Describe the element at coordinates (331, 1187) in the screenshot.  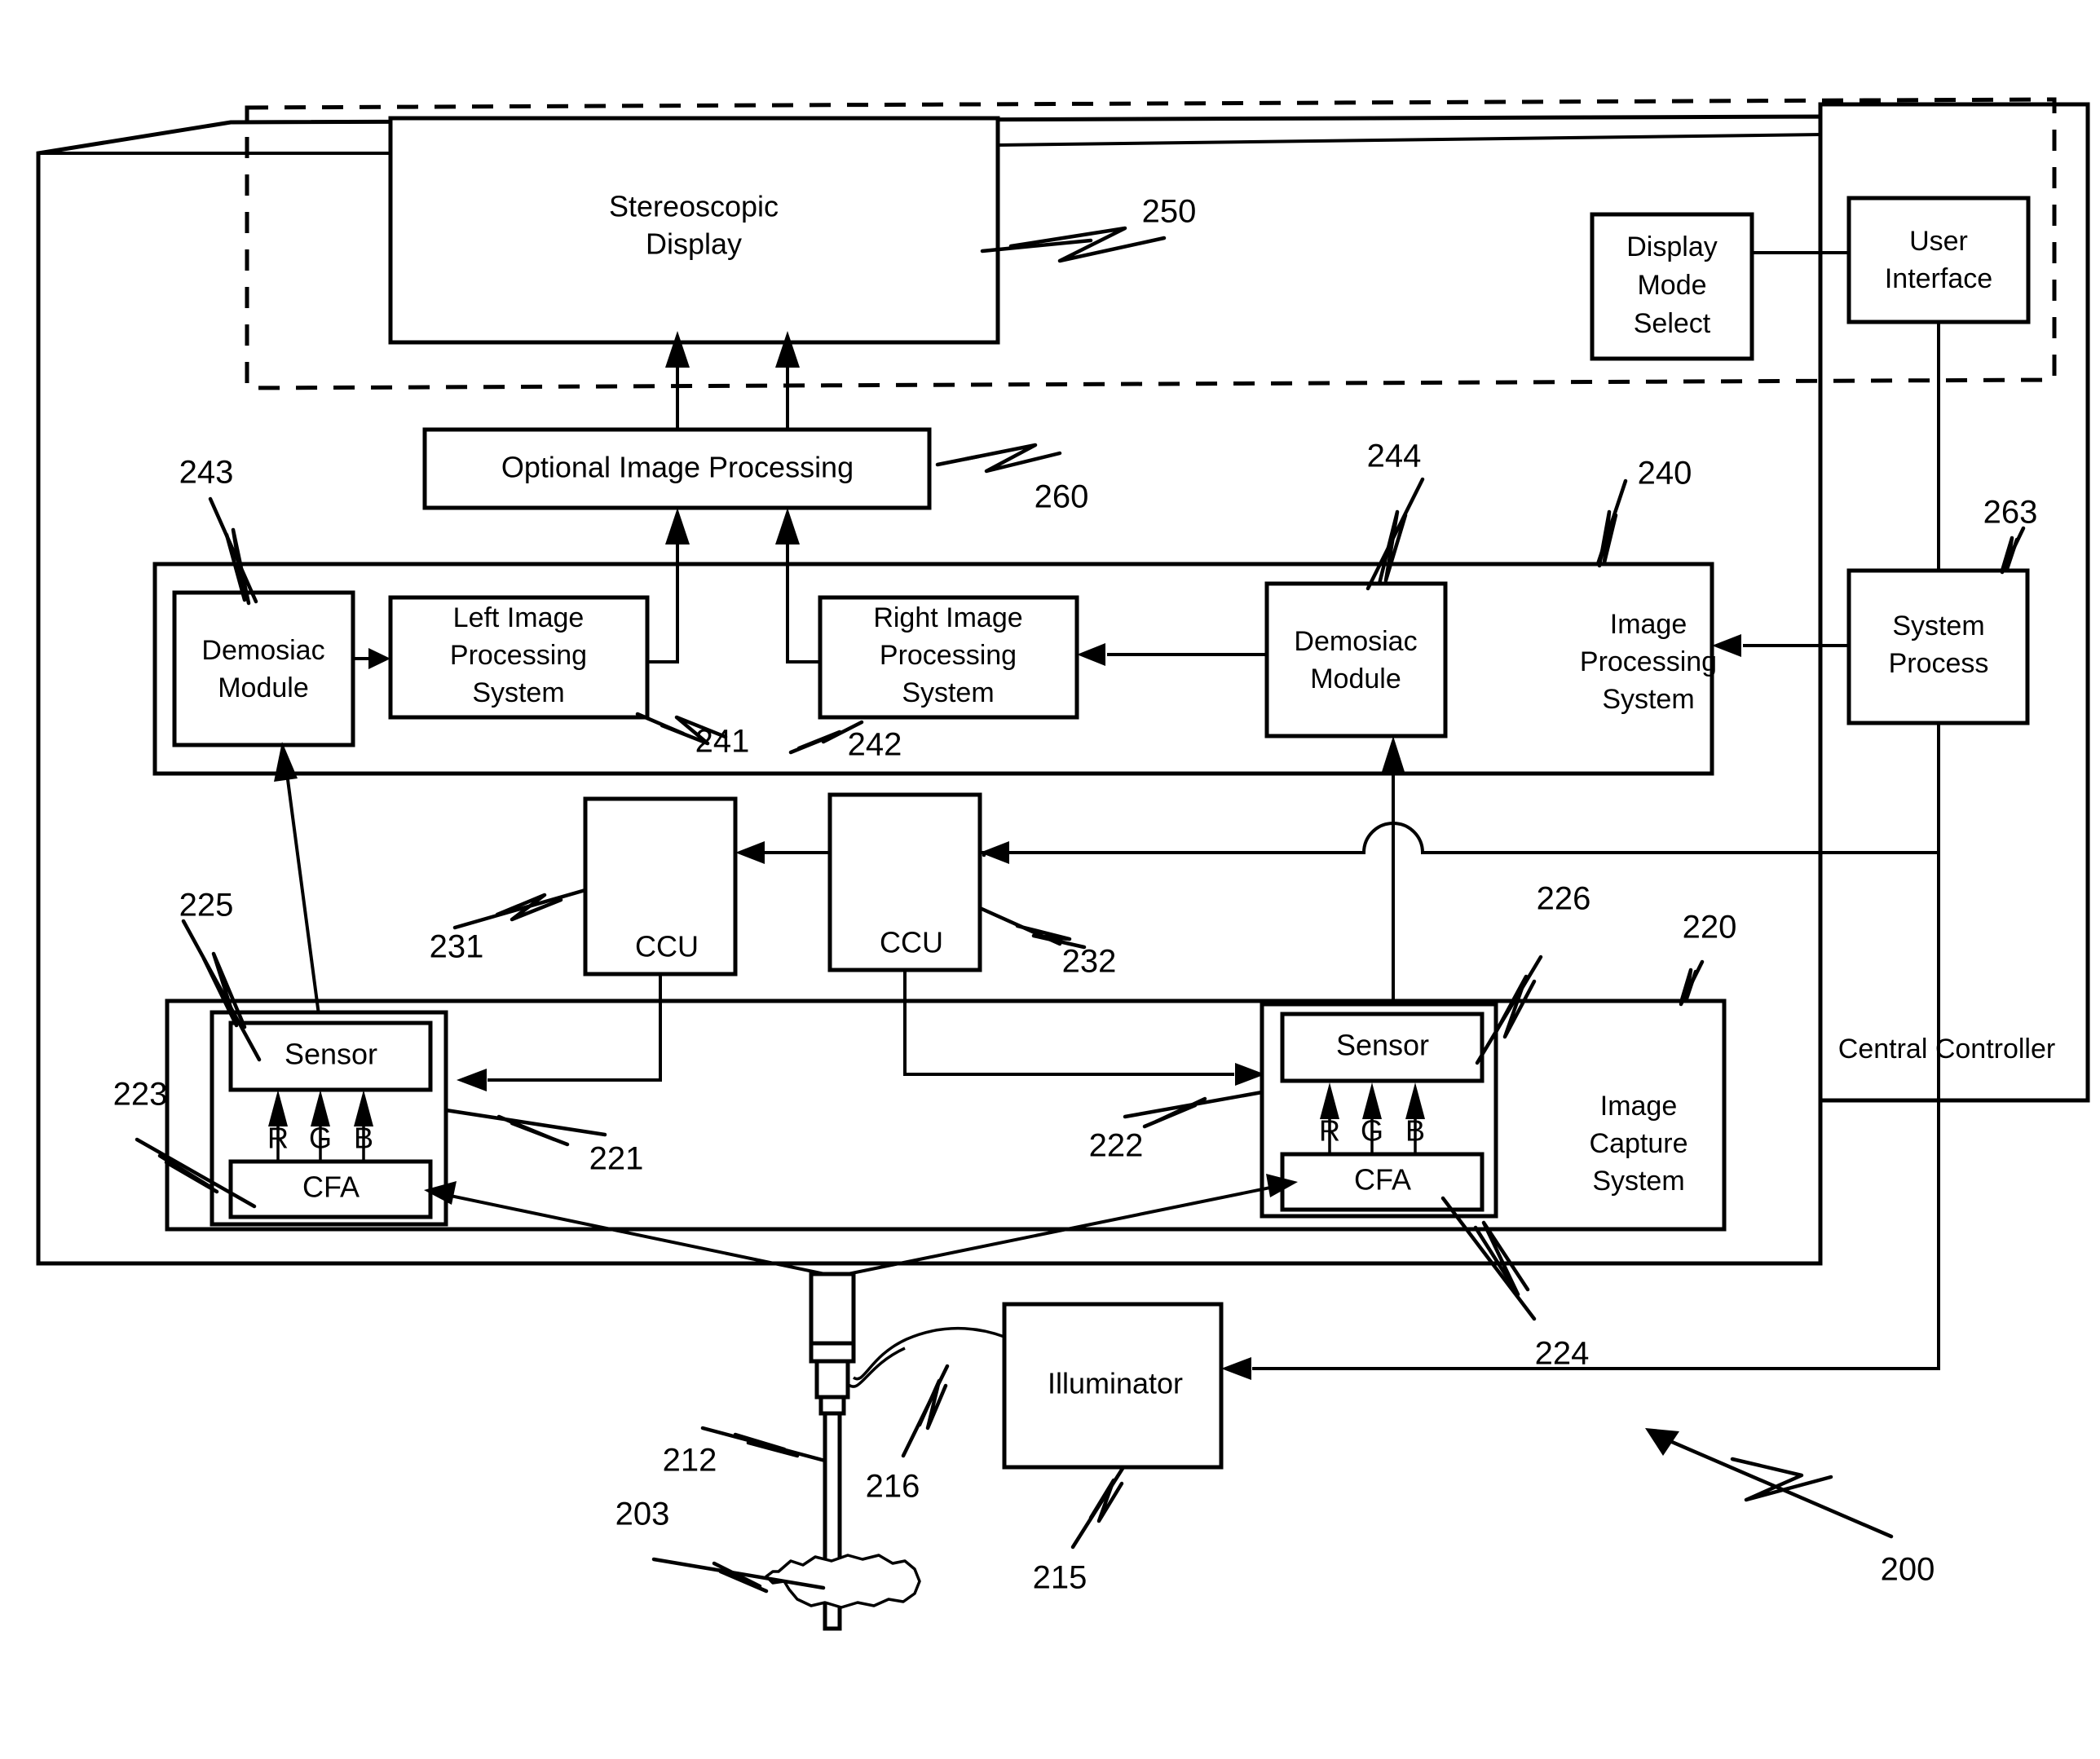
I see `cfa-left-label: CFA` at that location.